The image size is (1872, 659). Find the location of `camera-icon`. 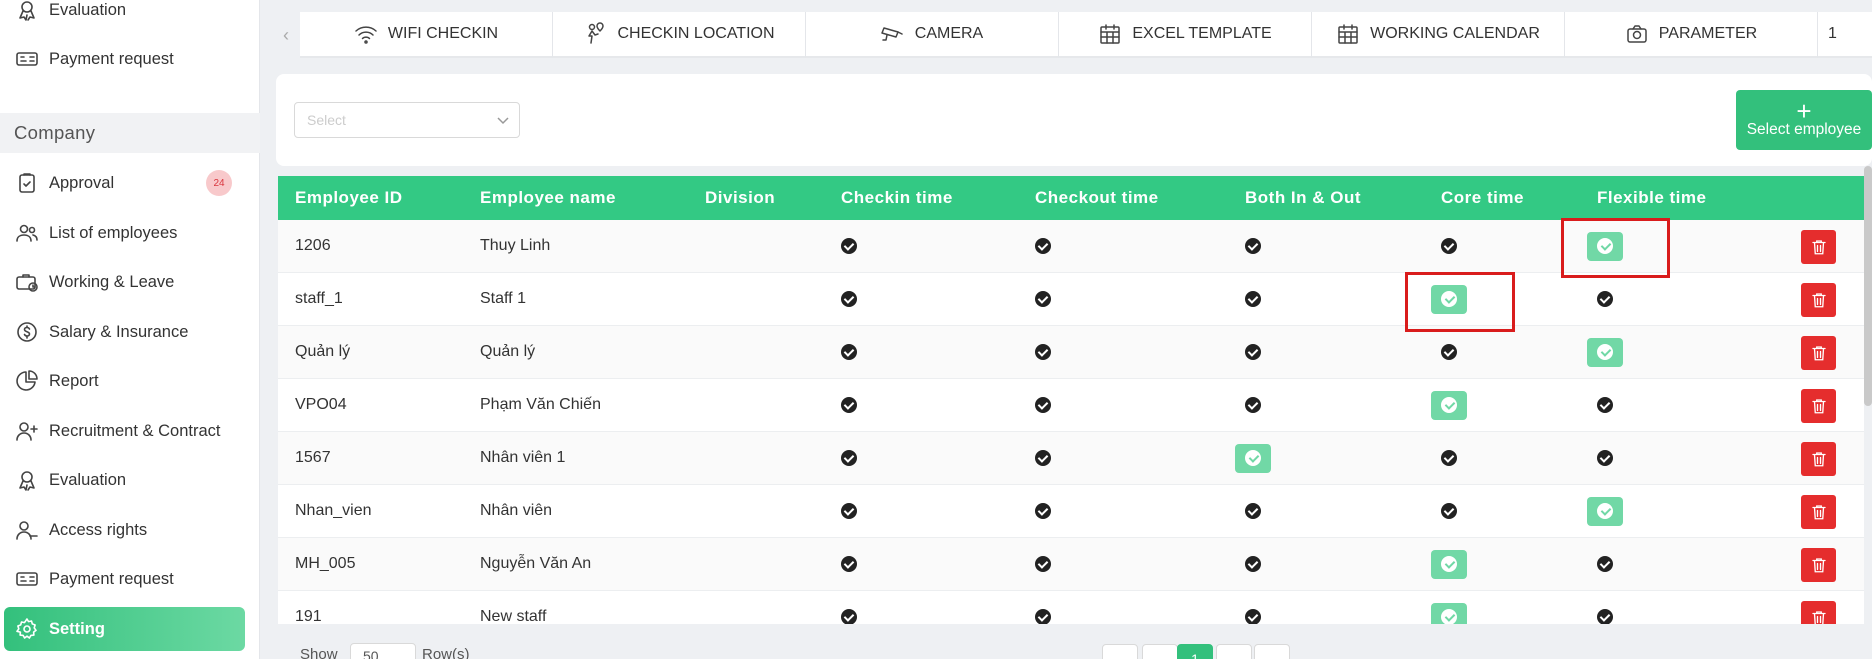

camera-icon is located at coordinates (1637, 34).